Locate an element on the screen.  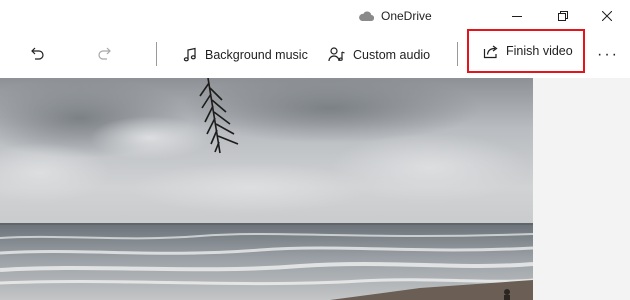
custom-audio-label: Custom audio is located at coordinates (392, 55).